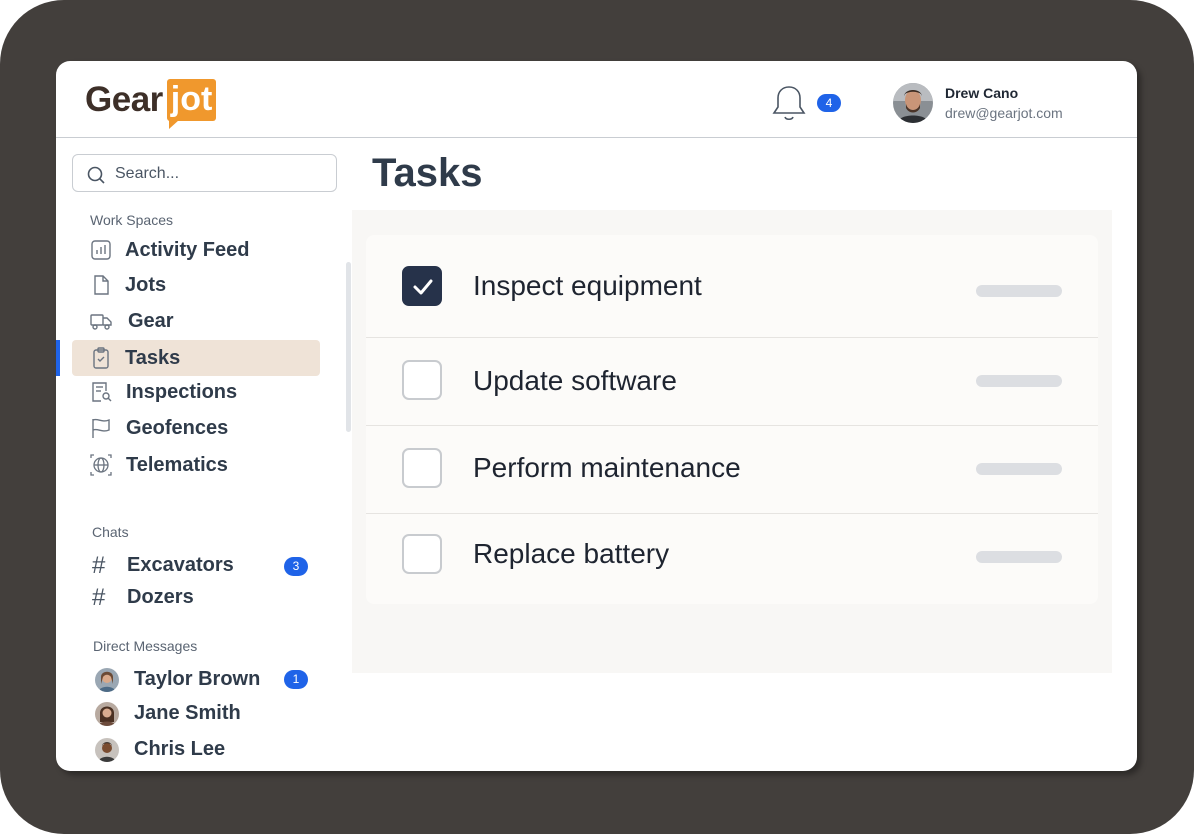 Image resolution: width=1194 pixels, height=834 pixels. I want to click on unread-count-badge: 1, so click(296, 679).